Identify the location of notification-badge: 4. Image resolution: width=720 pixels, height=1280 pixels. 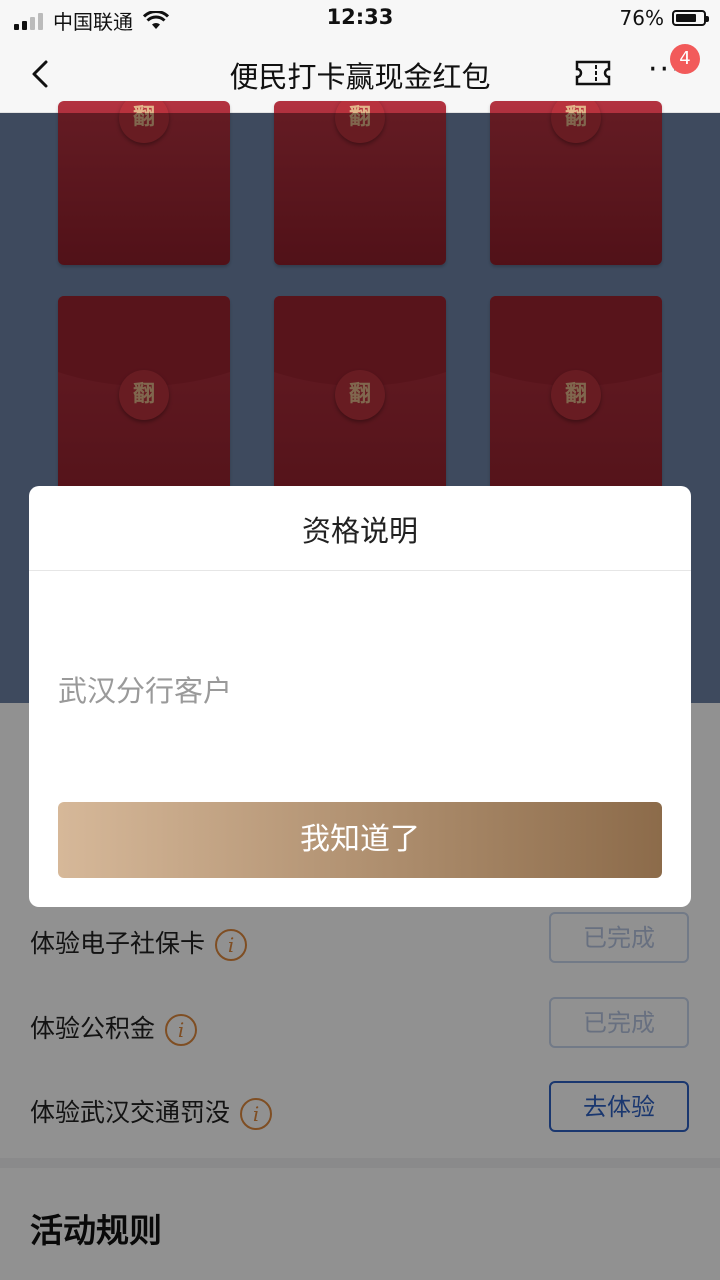
(685, 59).